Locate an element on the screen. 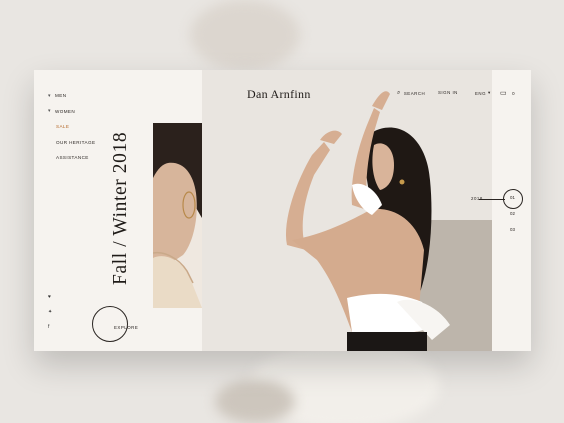 Image resolution: width=564 pixels, height=423 pixels. explore-circle is located at coordinates (110, 324).